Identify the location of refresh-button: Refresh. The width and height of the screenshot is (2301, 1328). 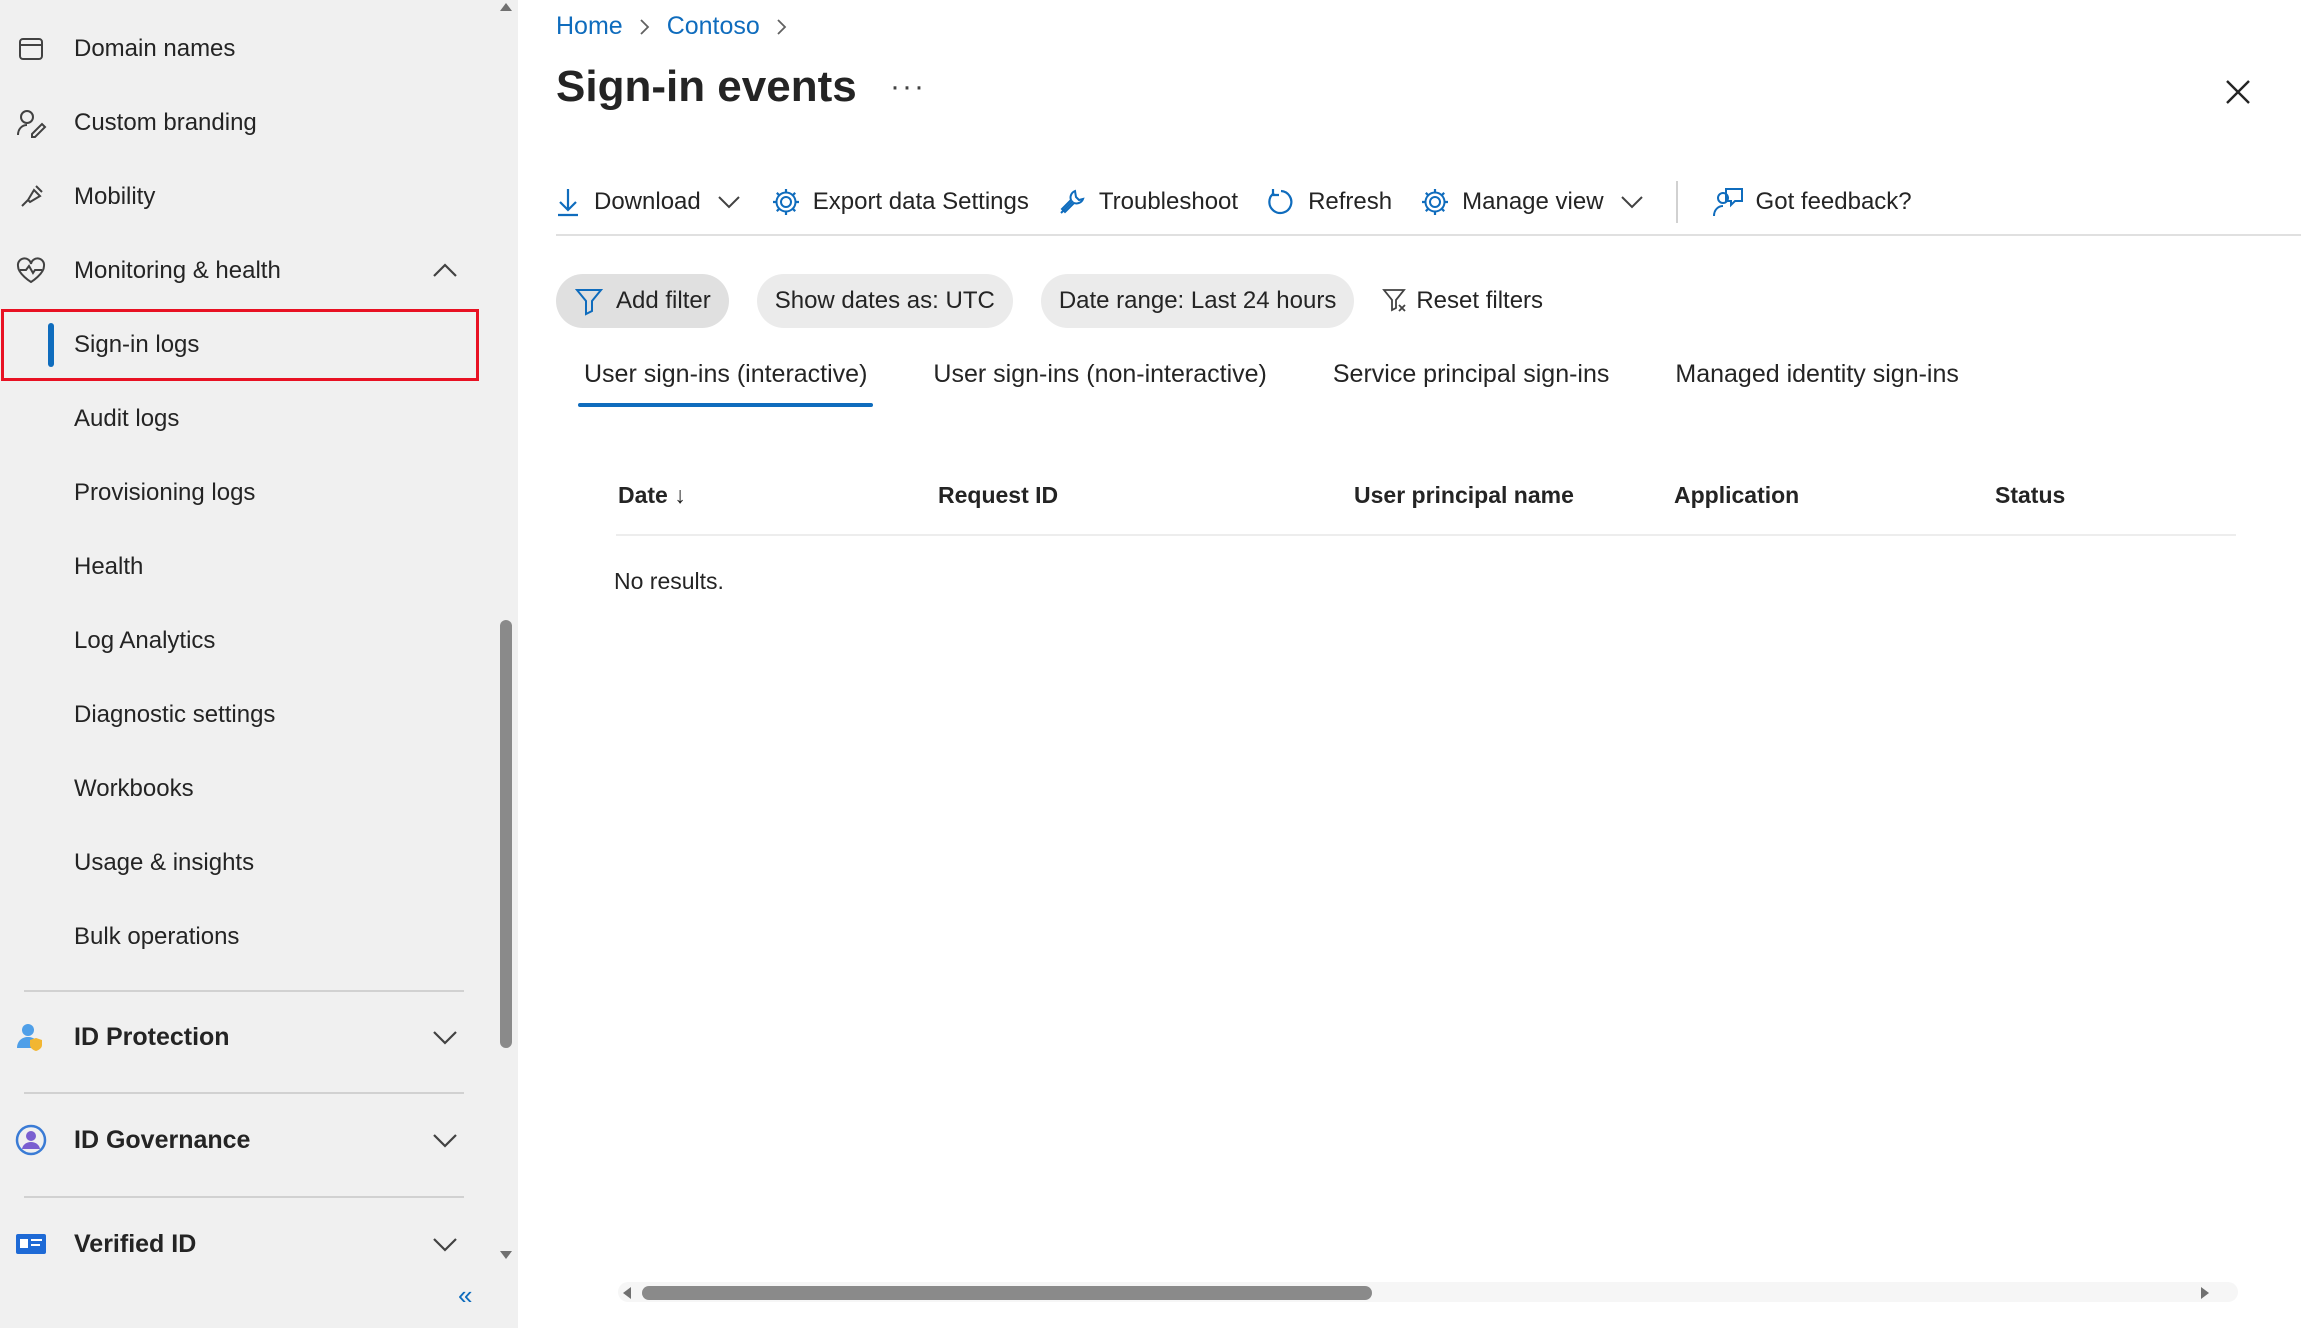
(1329, 202).